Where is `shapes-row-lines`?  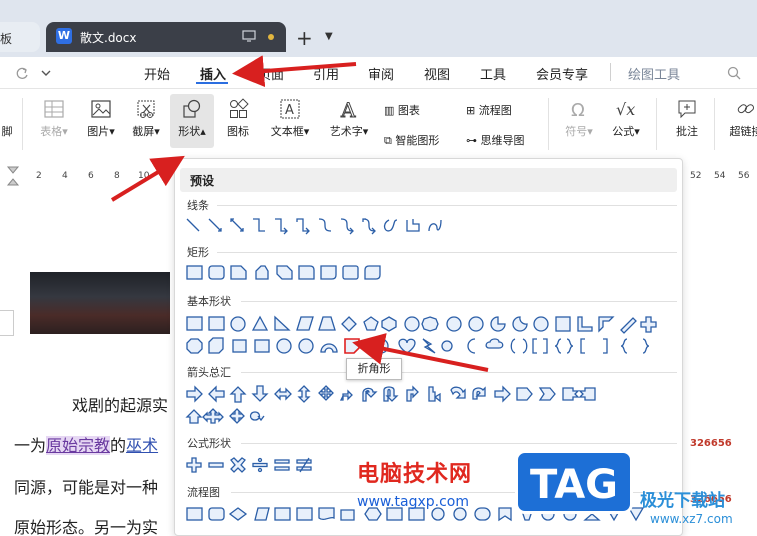
shapes-row-lines is located at coordinates (432, 226).